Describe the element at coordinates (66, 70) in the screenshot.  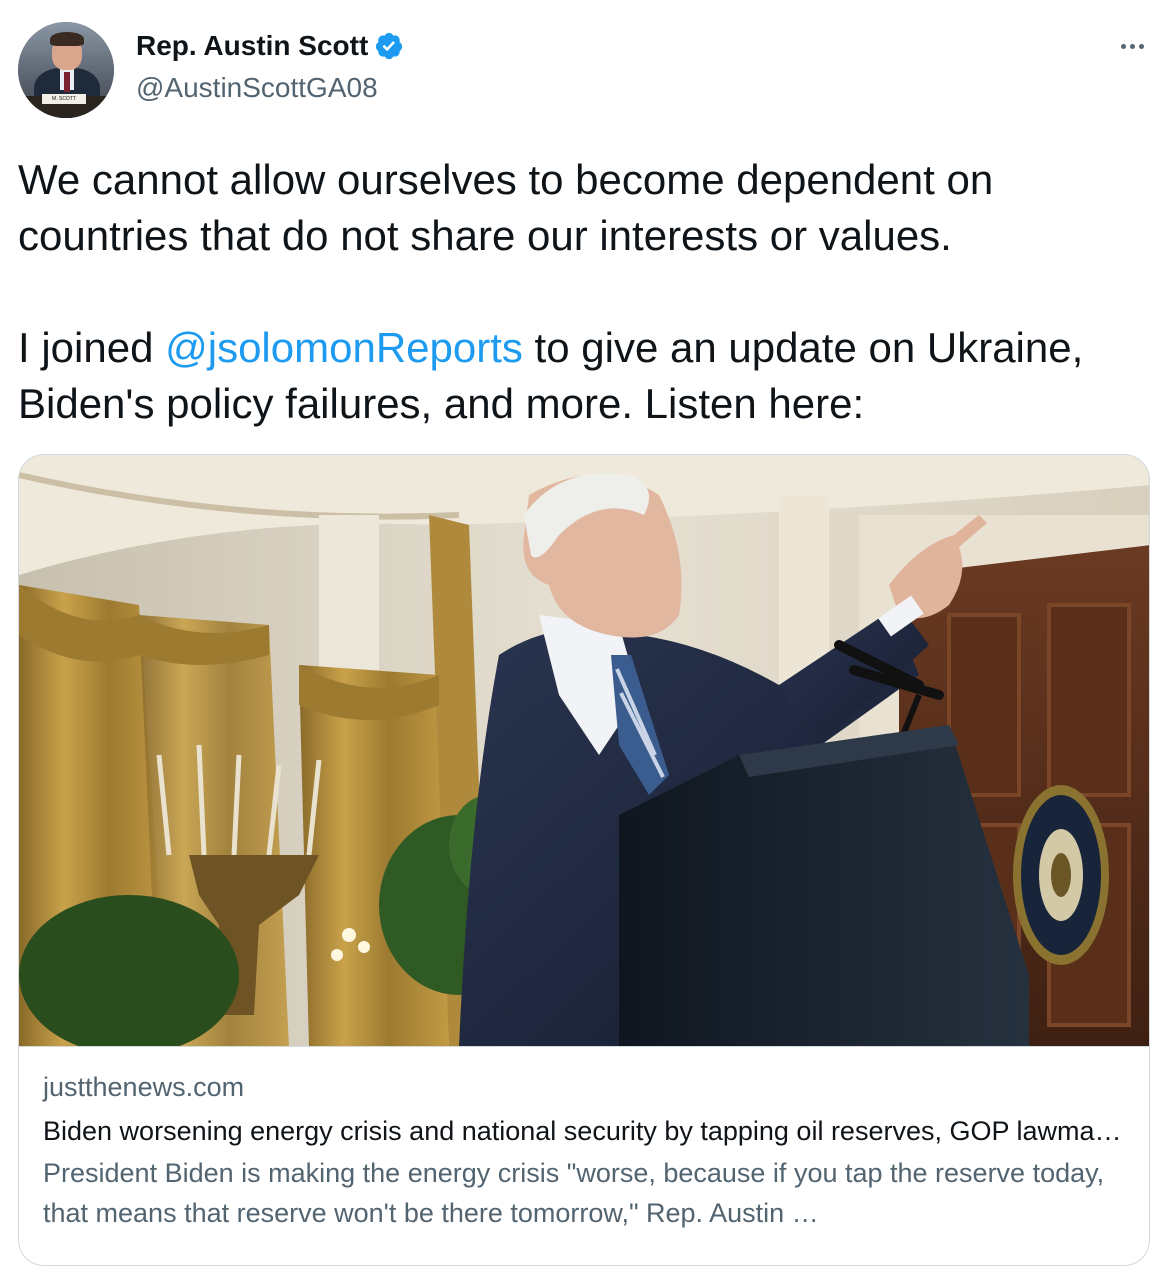
I see `author-avatar: M. SCOTT` at that location.